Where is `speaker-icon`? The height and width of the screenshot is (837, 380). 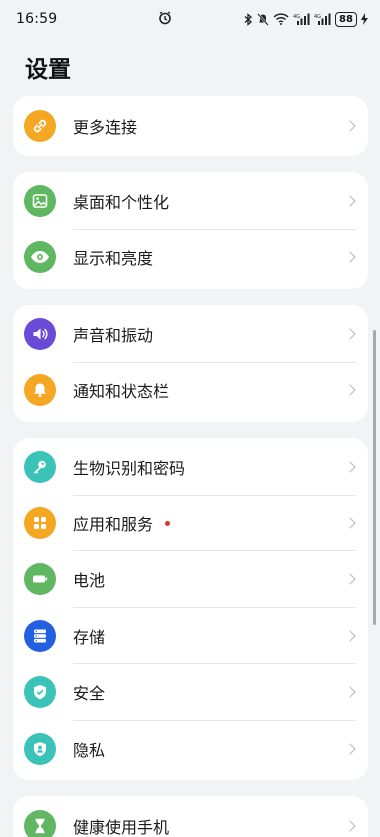 speaker-icon is located at coordinates (40, 334).